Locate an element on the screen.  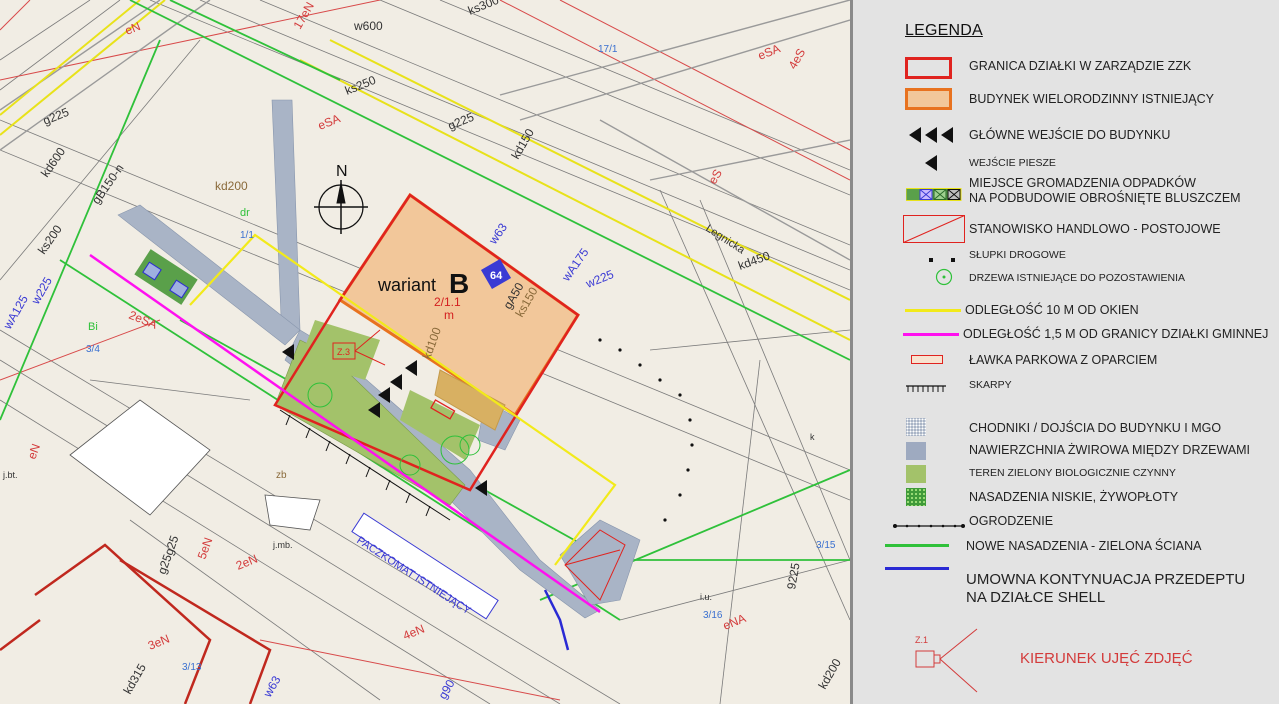
map-label-47: j.mb. is located at coordinates (282, 545).